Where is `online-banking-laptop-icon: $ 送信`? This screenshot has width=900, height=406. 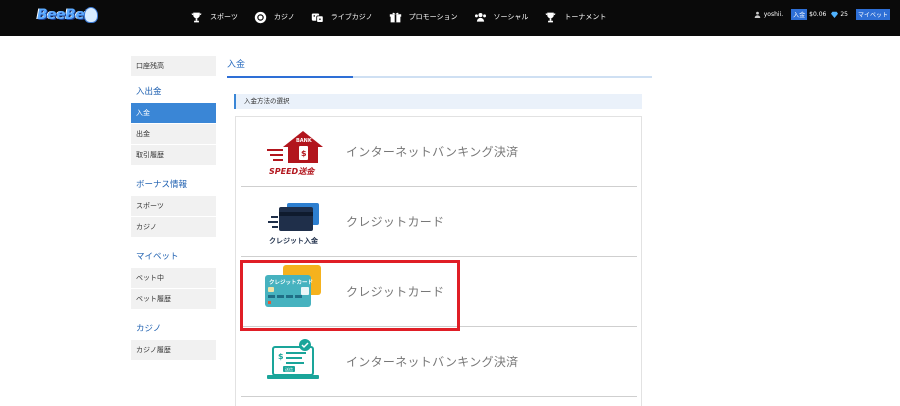 online-banking-laptop-icon: $ 送信 is located at coordinates (293, 359).